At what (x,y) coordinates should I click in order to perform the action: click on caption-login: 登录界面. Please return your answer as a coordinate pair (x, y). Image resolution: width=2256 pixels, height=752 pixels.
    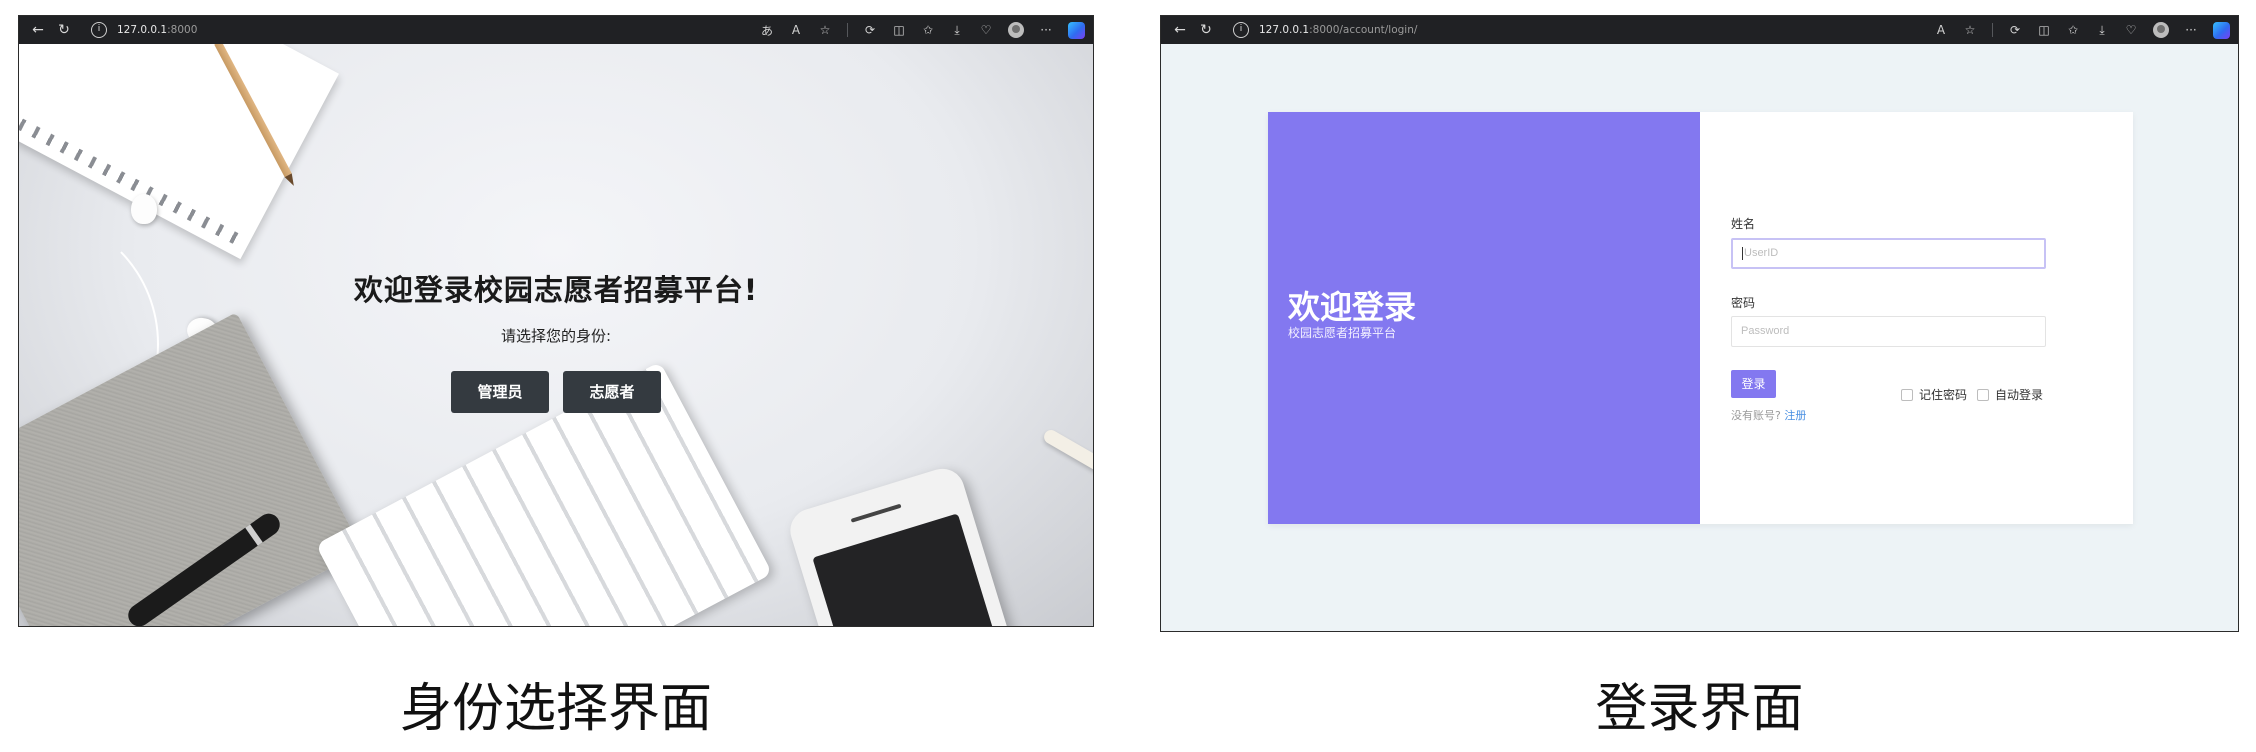
    Looking at the image, I should click on (1699, 709).